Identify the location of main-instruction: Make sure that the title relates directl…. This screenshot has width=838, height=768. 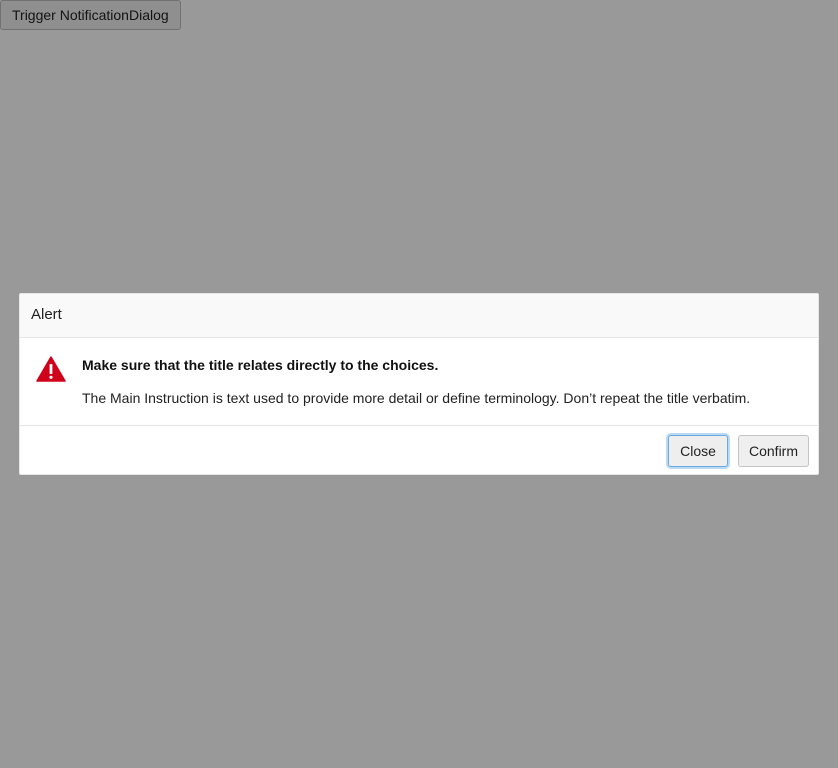
(260, 365).